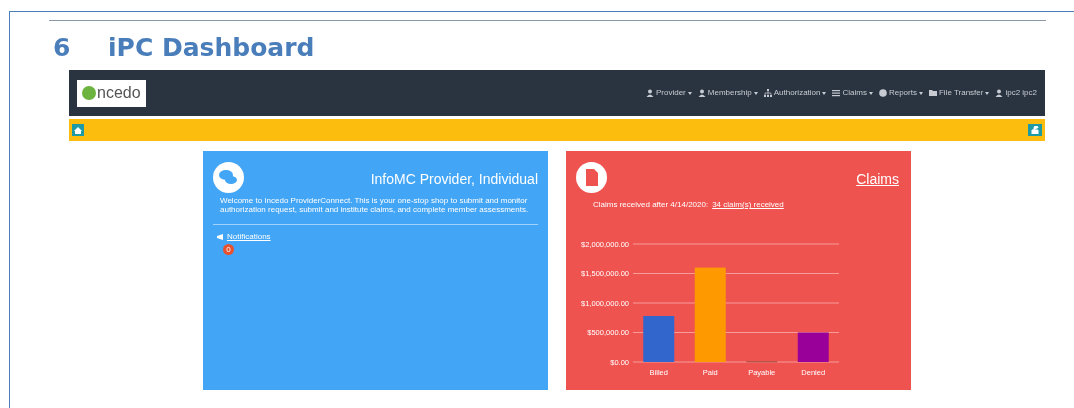 The width and height of the screenshot is (1074, 408). Describe the element at coordinates (668, 93) in the screenshot. I see `nav-menu-link: Provider` at that location.